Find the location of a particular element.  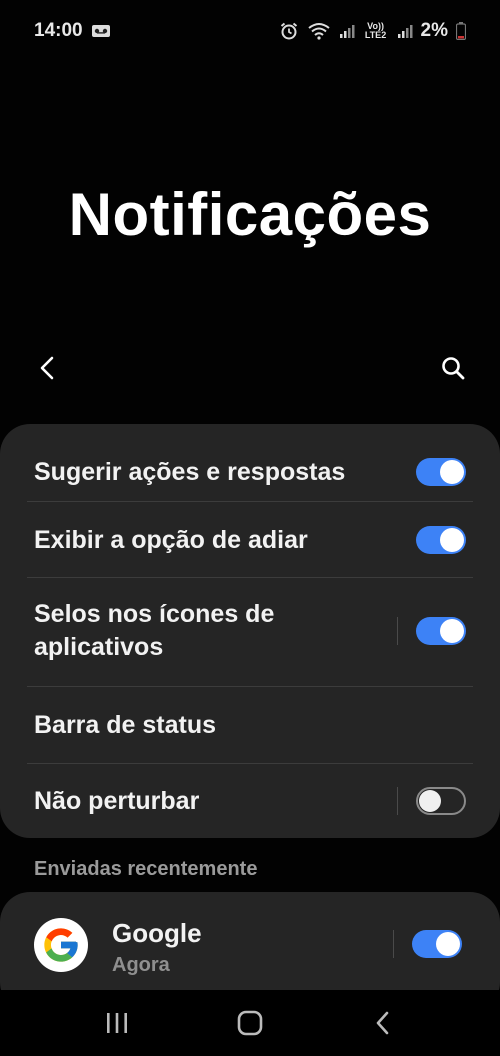

recent-section-header: Enviadas recentemente is located at coordinates (146, 869).